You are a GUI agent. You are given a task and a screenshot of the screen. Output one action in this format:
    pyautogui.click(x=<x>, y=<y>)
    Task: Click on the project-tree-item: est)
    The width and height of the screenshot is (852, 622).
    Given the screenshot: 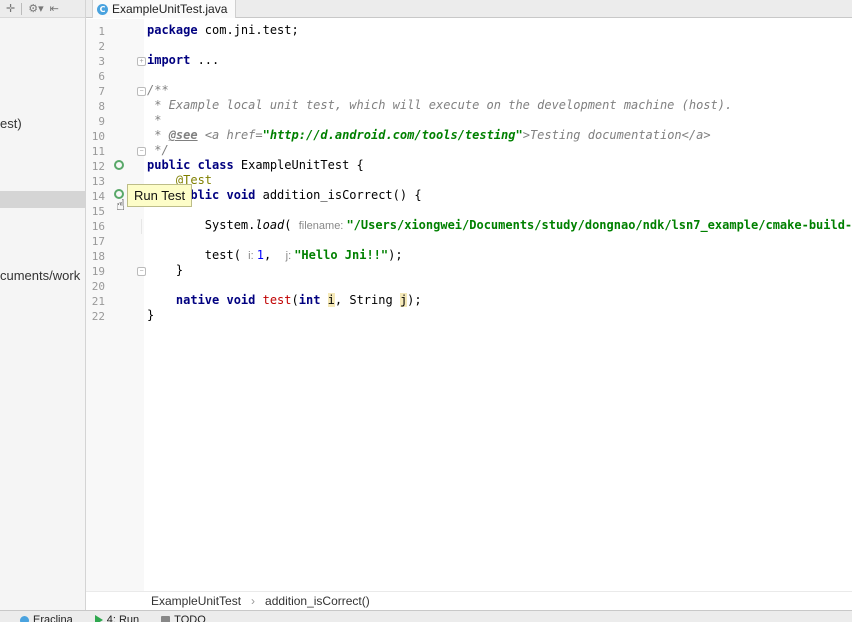 What is the action you would take?
    pyautogui.click(x=11, y=123)
    